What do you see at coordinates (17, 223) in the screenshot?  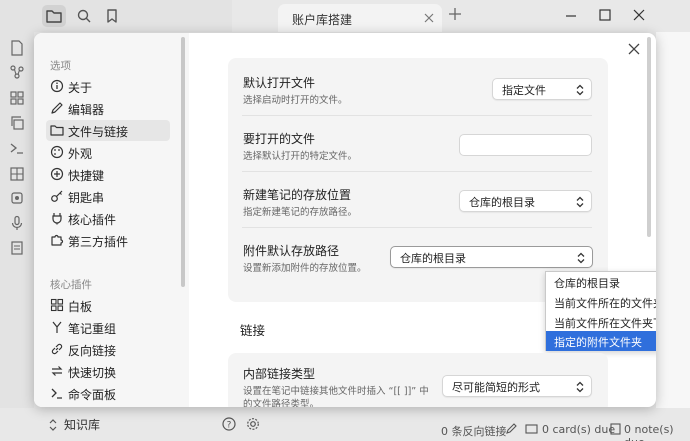 I see `microphone-icon` at bounding box center [17, 223].